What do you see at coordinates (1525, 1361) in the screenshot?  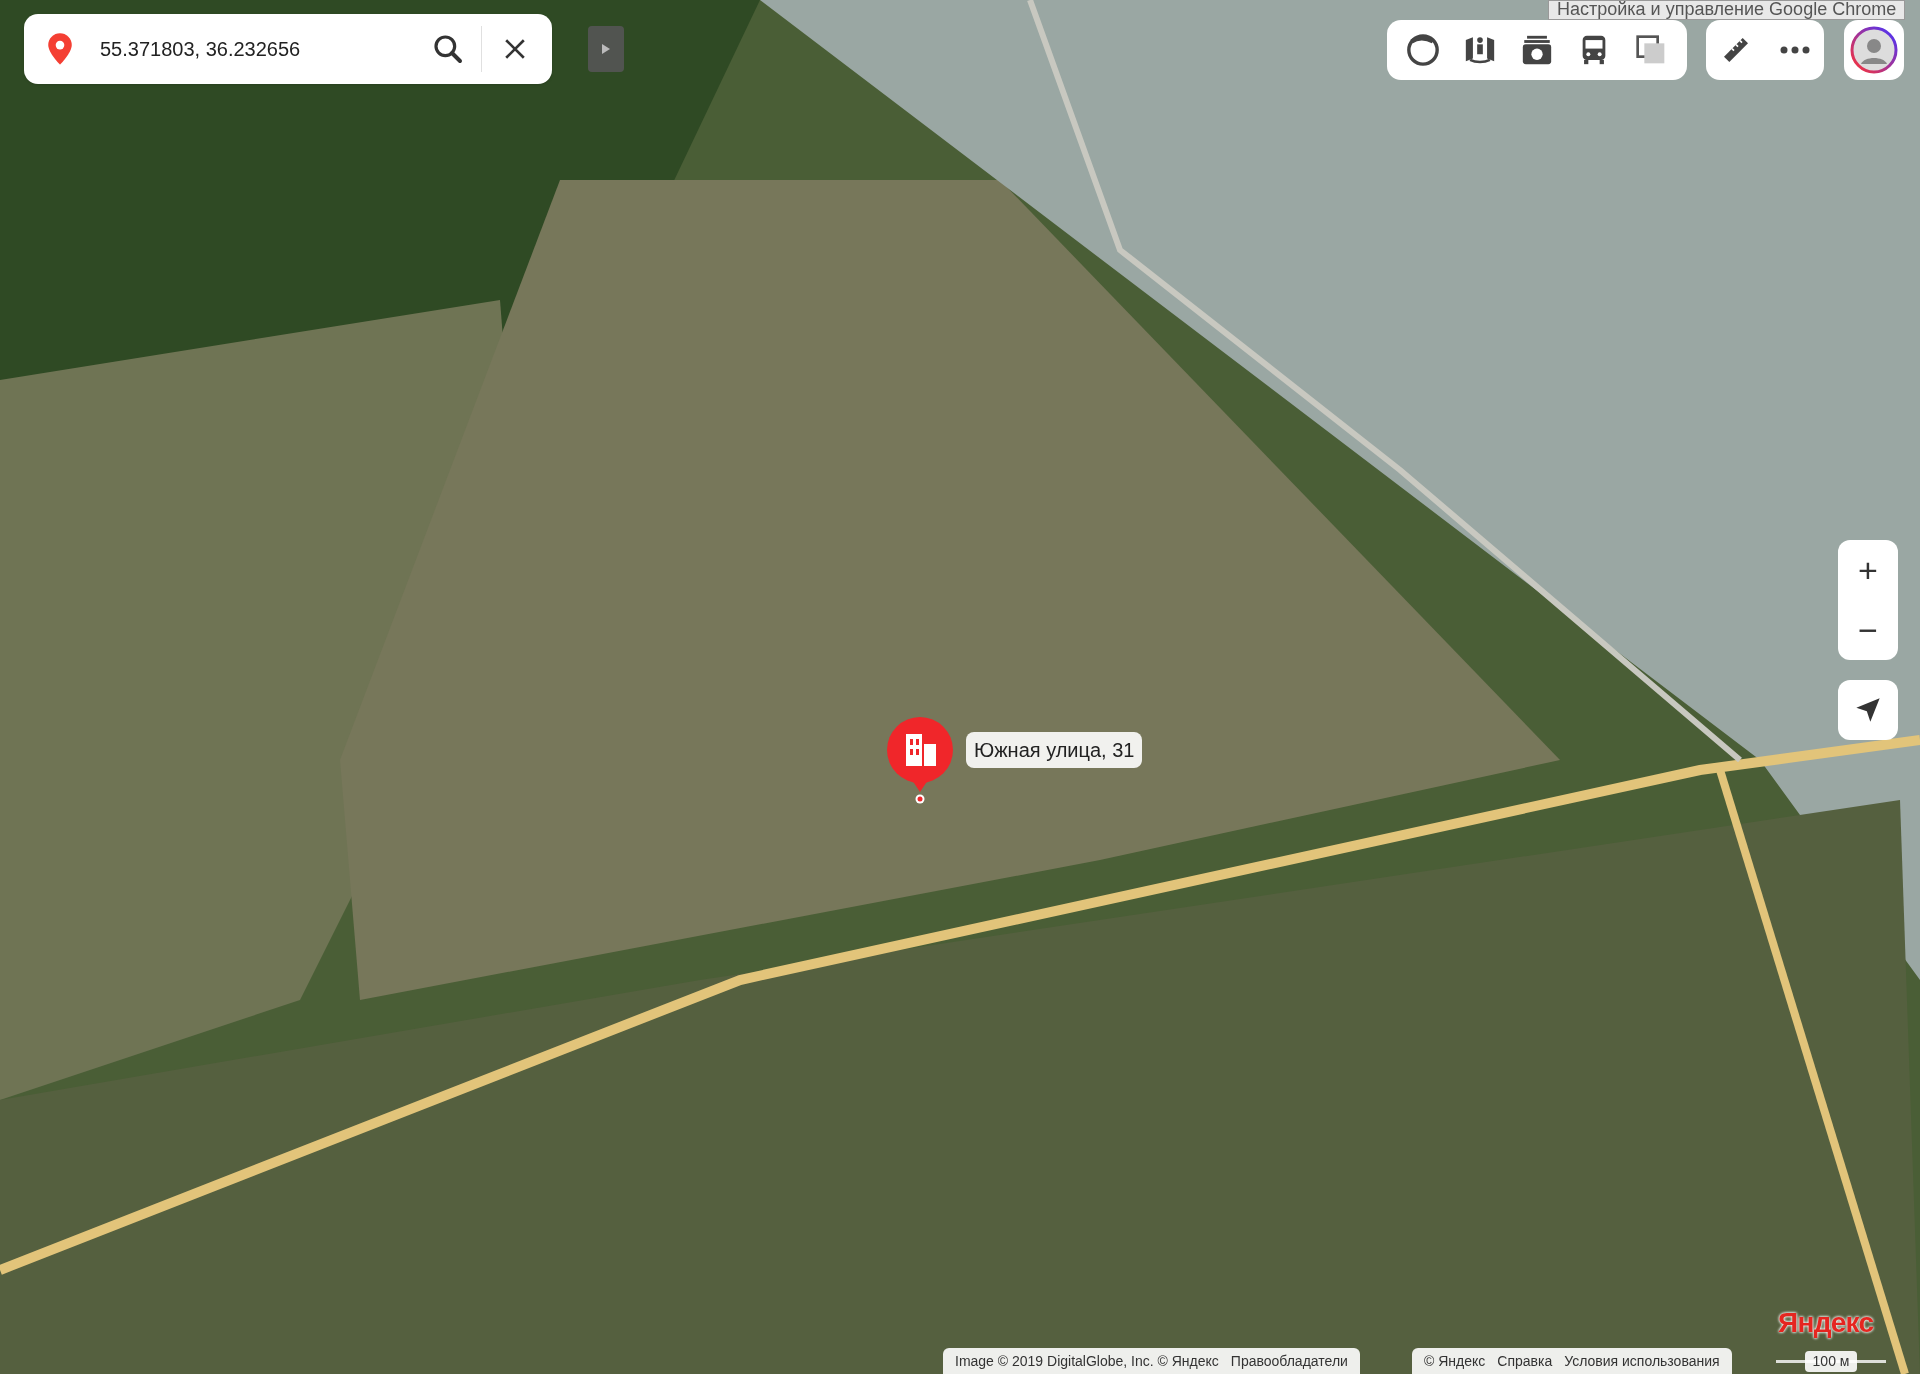 I see `footer-link: Справка` at bounding box center [1525, 1361].